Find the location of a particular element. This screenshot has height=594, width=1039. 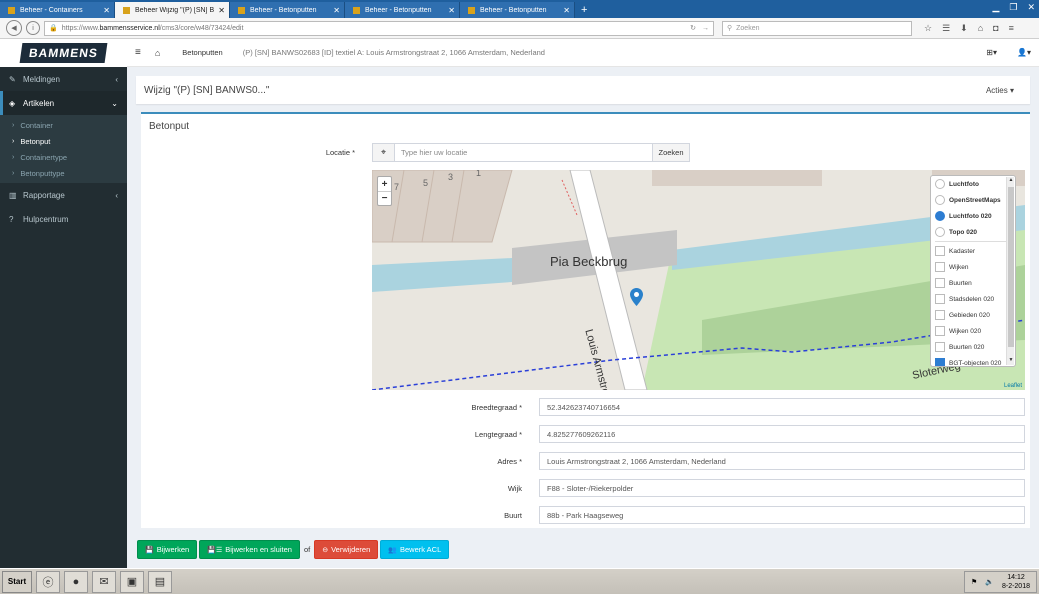

bijwerken-en-sluiten-button: 💾☰ Bijwerken en sluiten is located at coordinates (249, 549).